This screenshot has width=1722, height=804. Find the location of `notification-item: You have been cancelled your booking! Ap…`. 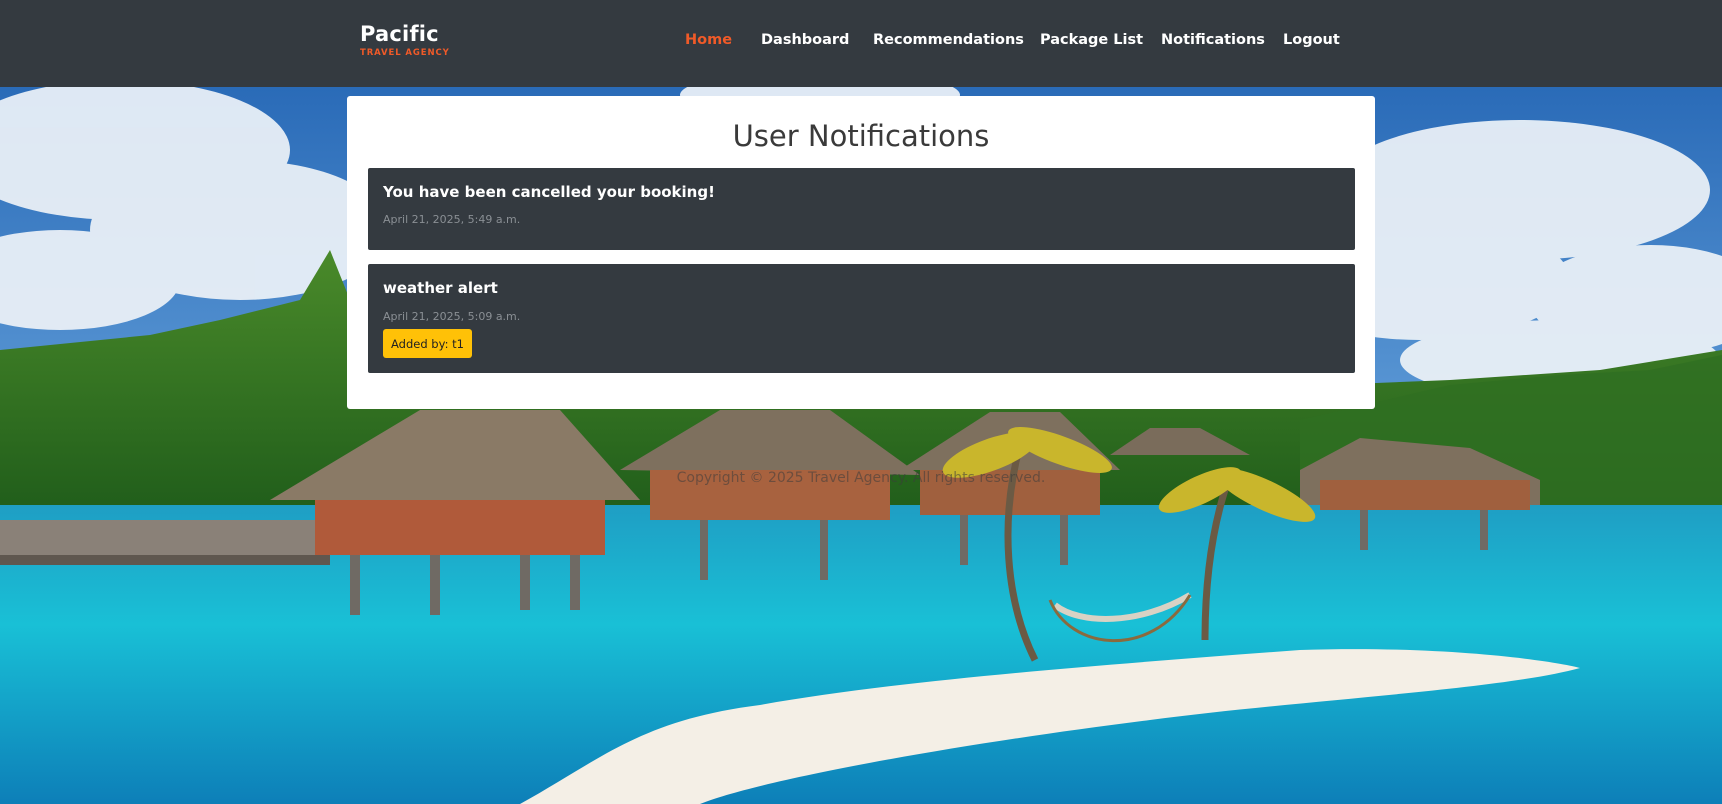

notification-item: You have been cancelled your booking! Ap… is located at coordinates (861, 209).